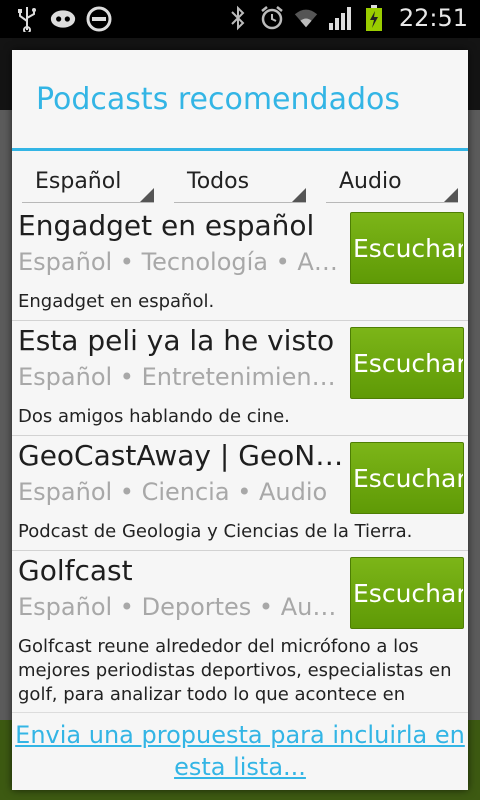 The height and width of the screenshot is (800, 480). Describe the element at coordinates (306, 18) in the screenshot. I see `wifi-icon` at that location.